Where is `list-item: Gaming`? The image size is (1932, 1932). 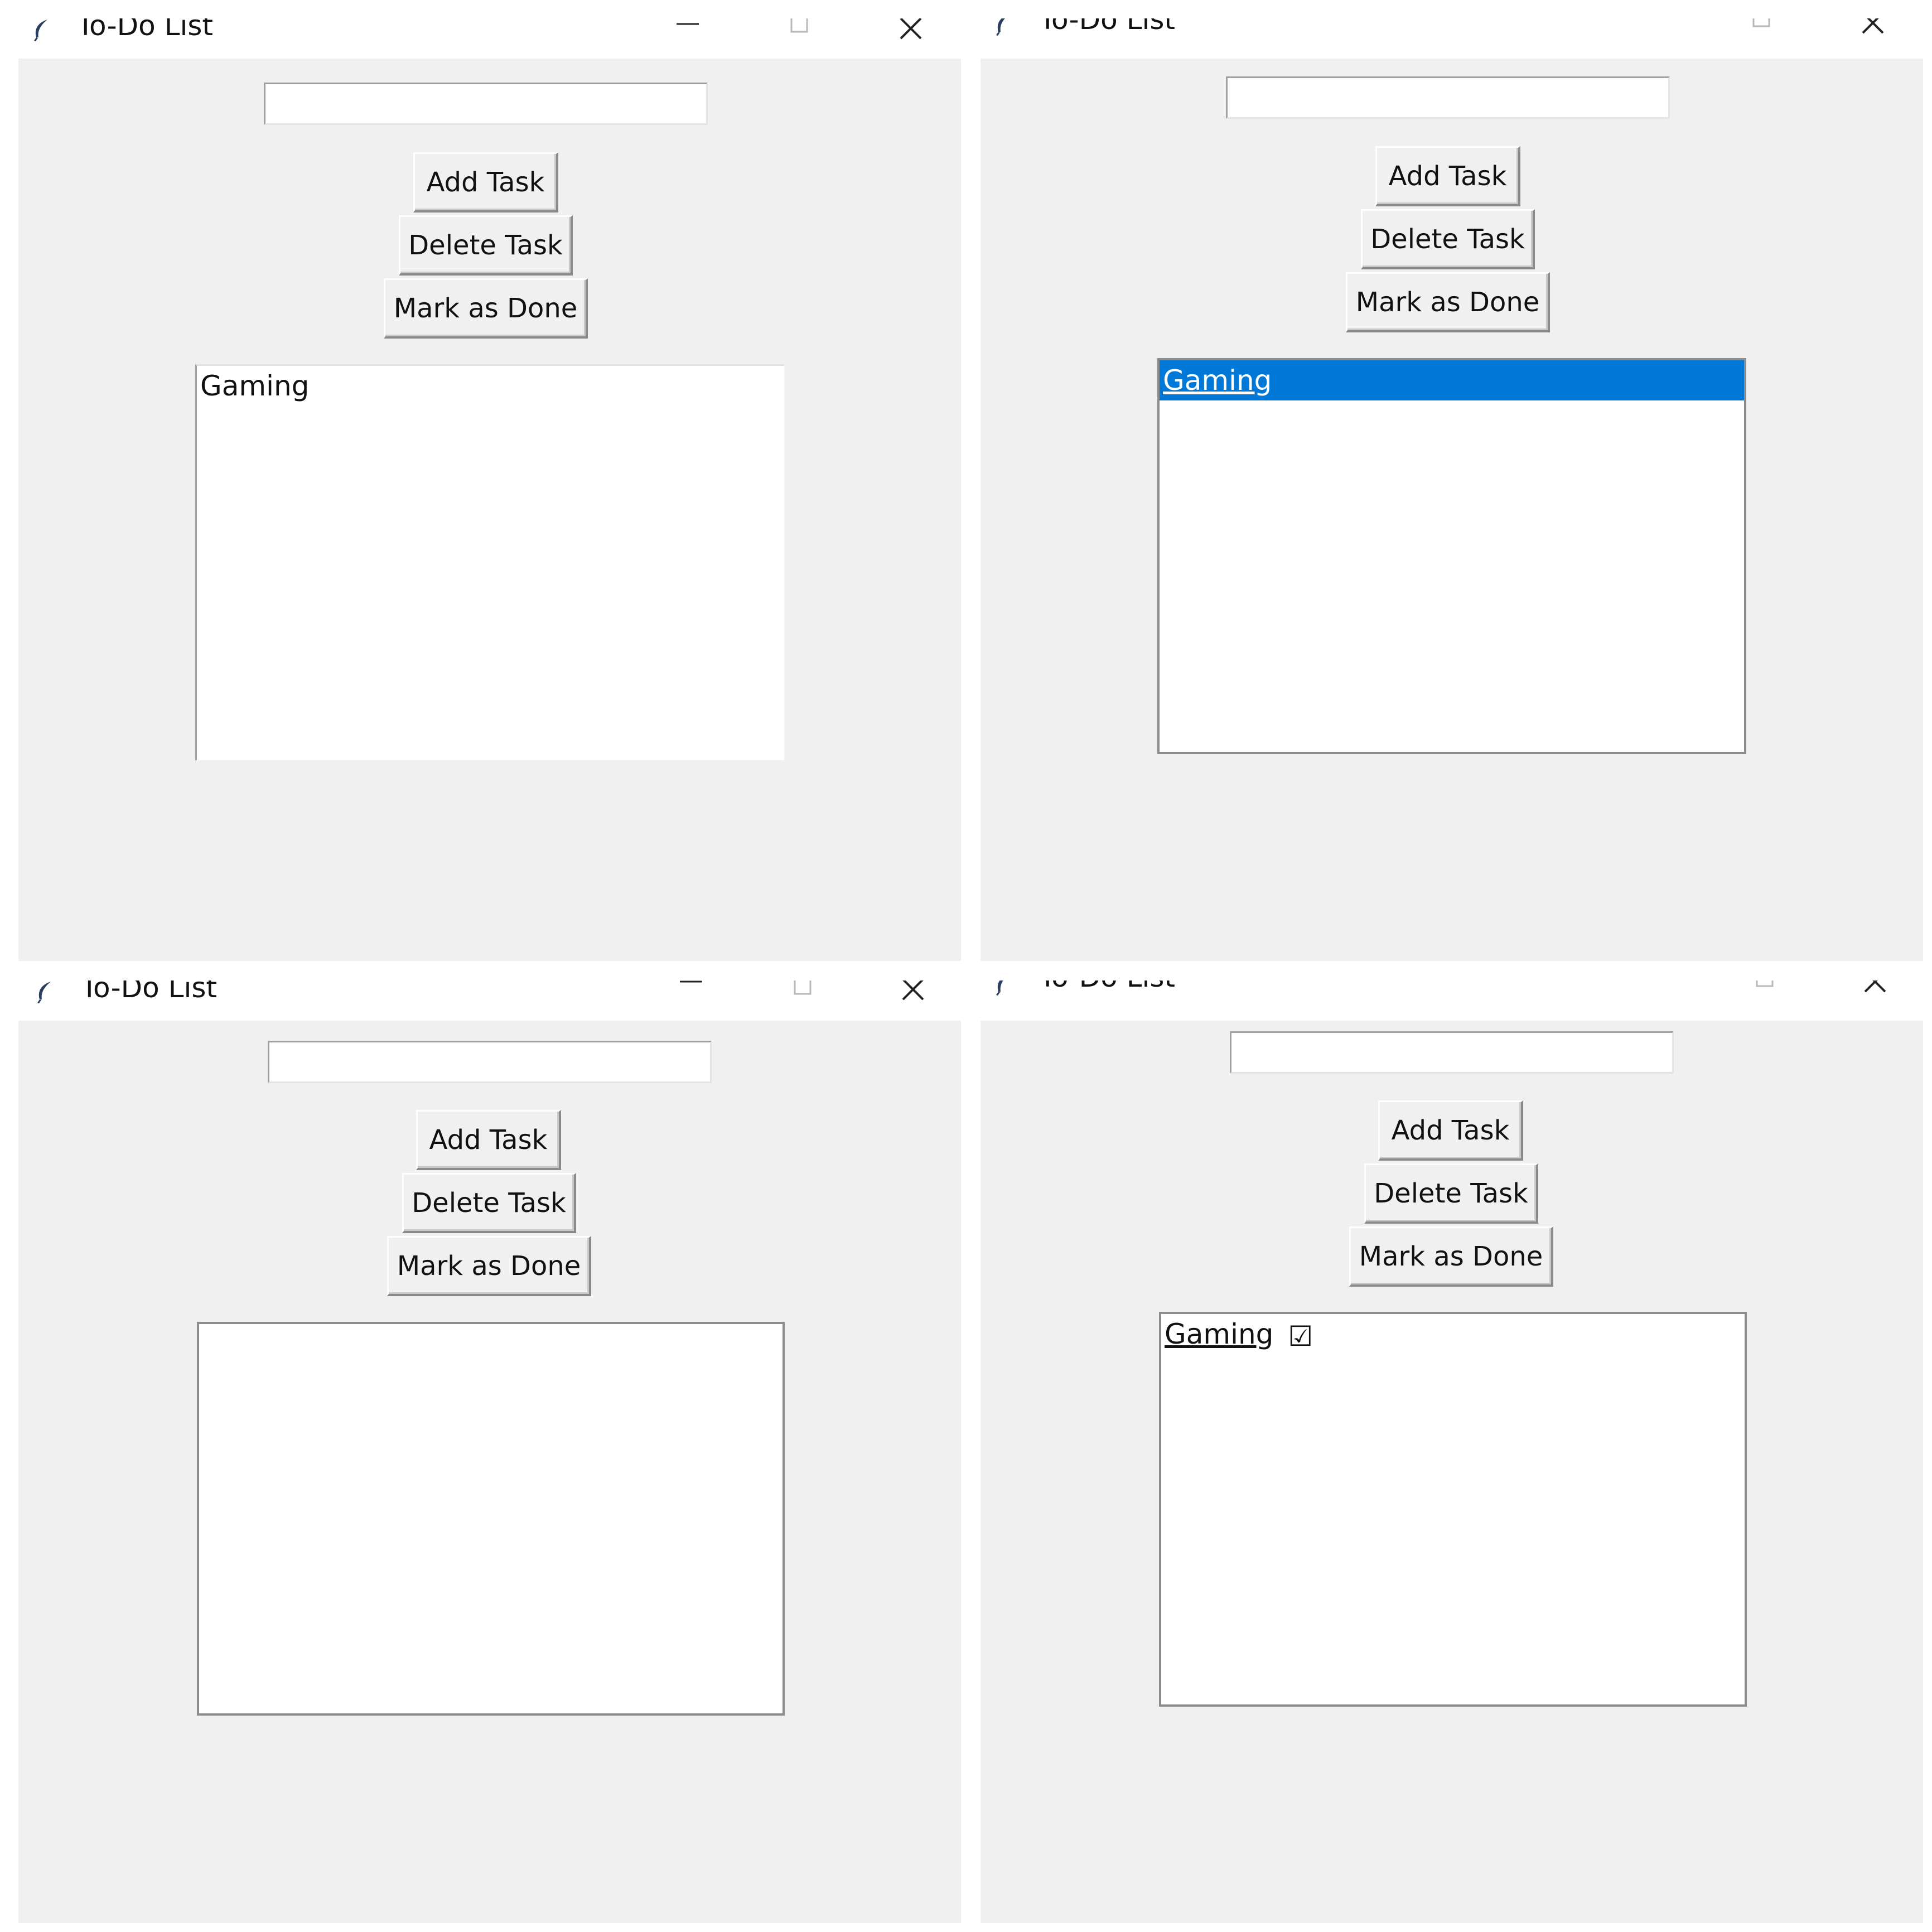
list-item: Gaming is located at coordinates (490, 386).